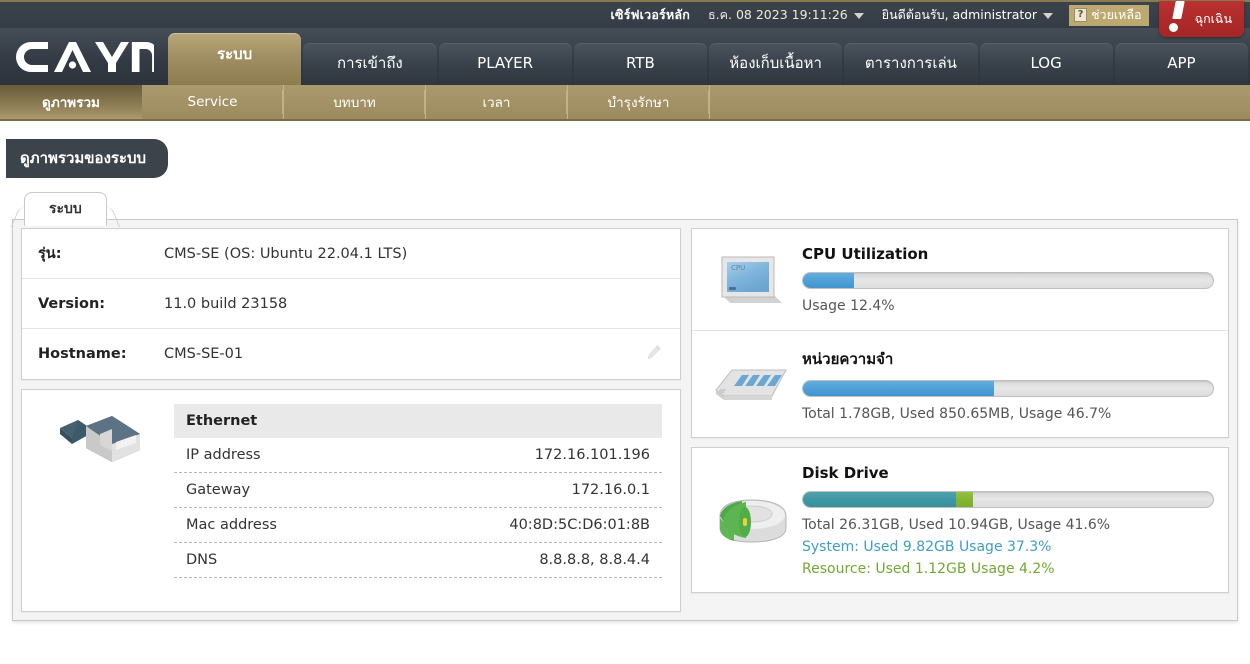  Describe the element at coordinates (418, 455) in the screenshot. I see `ethernet-row-ip: IP address 172.16.101.196` at that location.